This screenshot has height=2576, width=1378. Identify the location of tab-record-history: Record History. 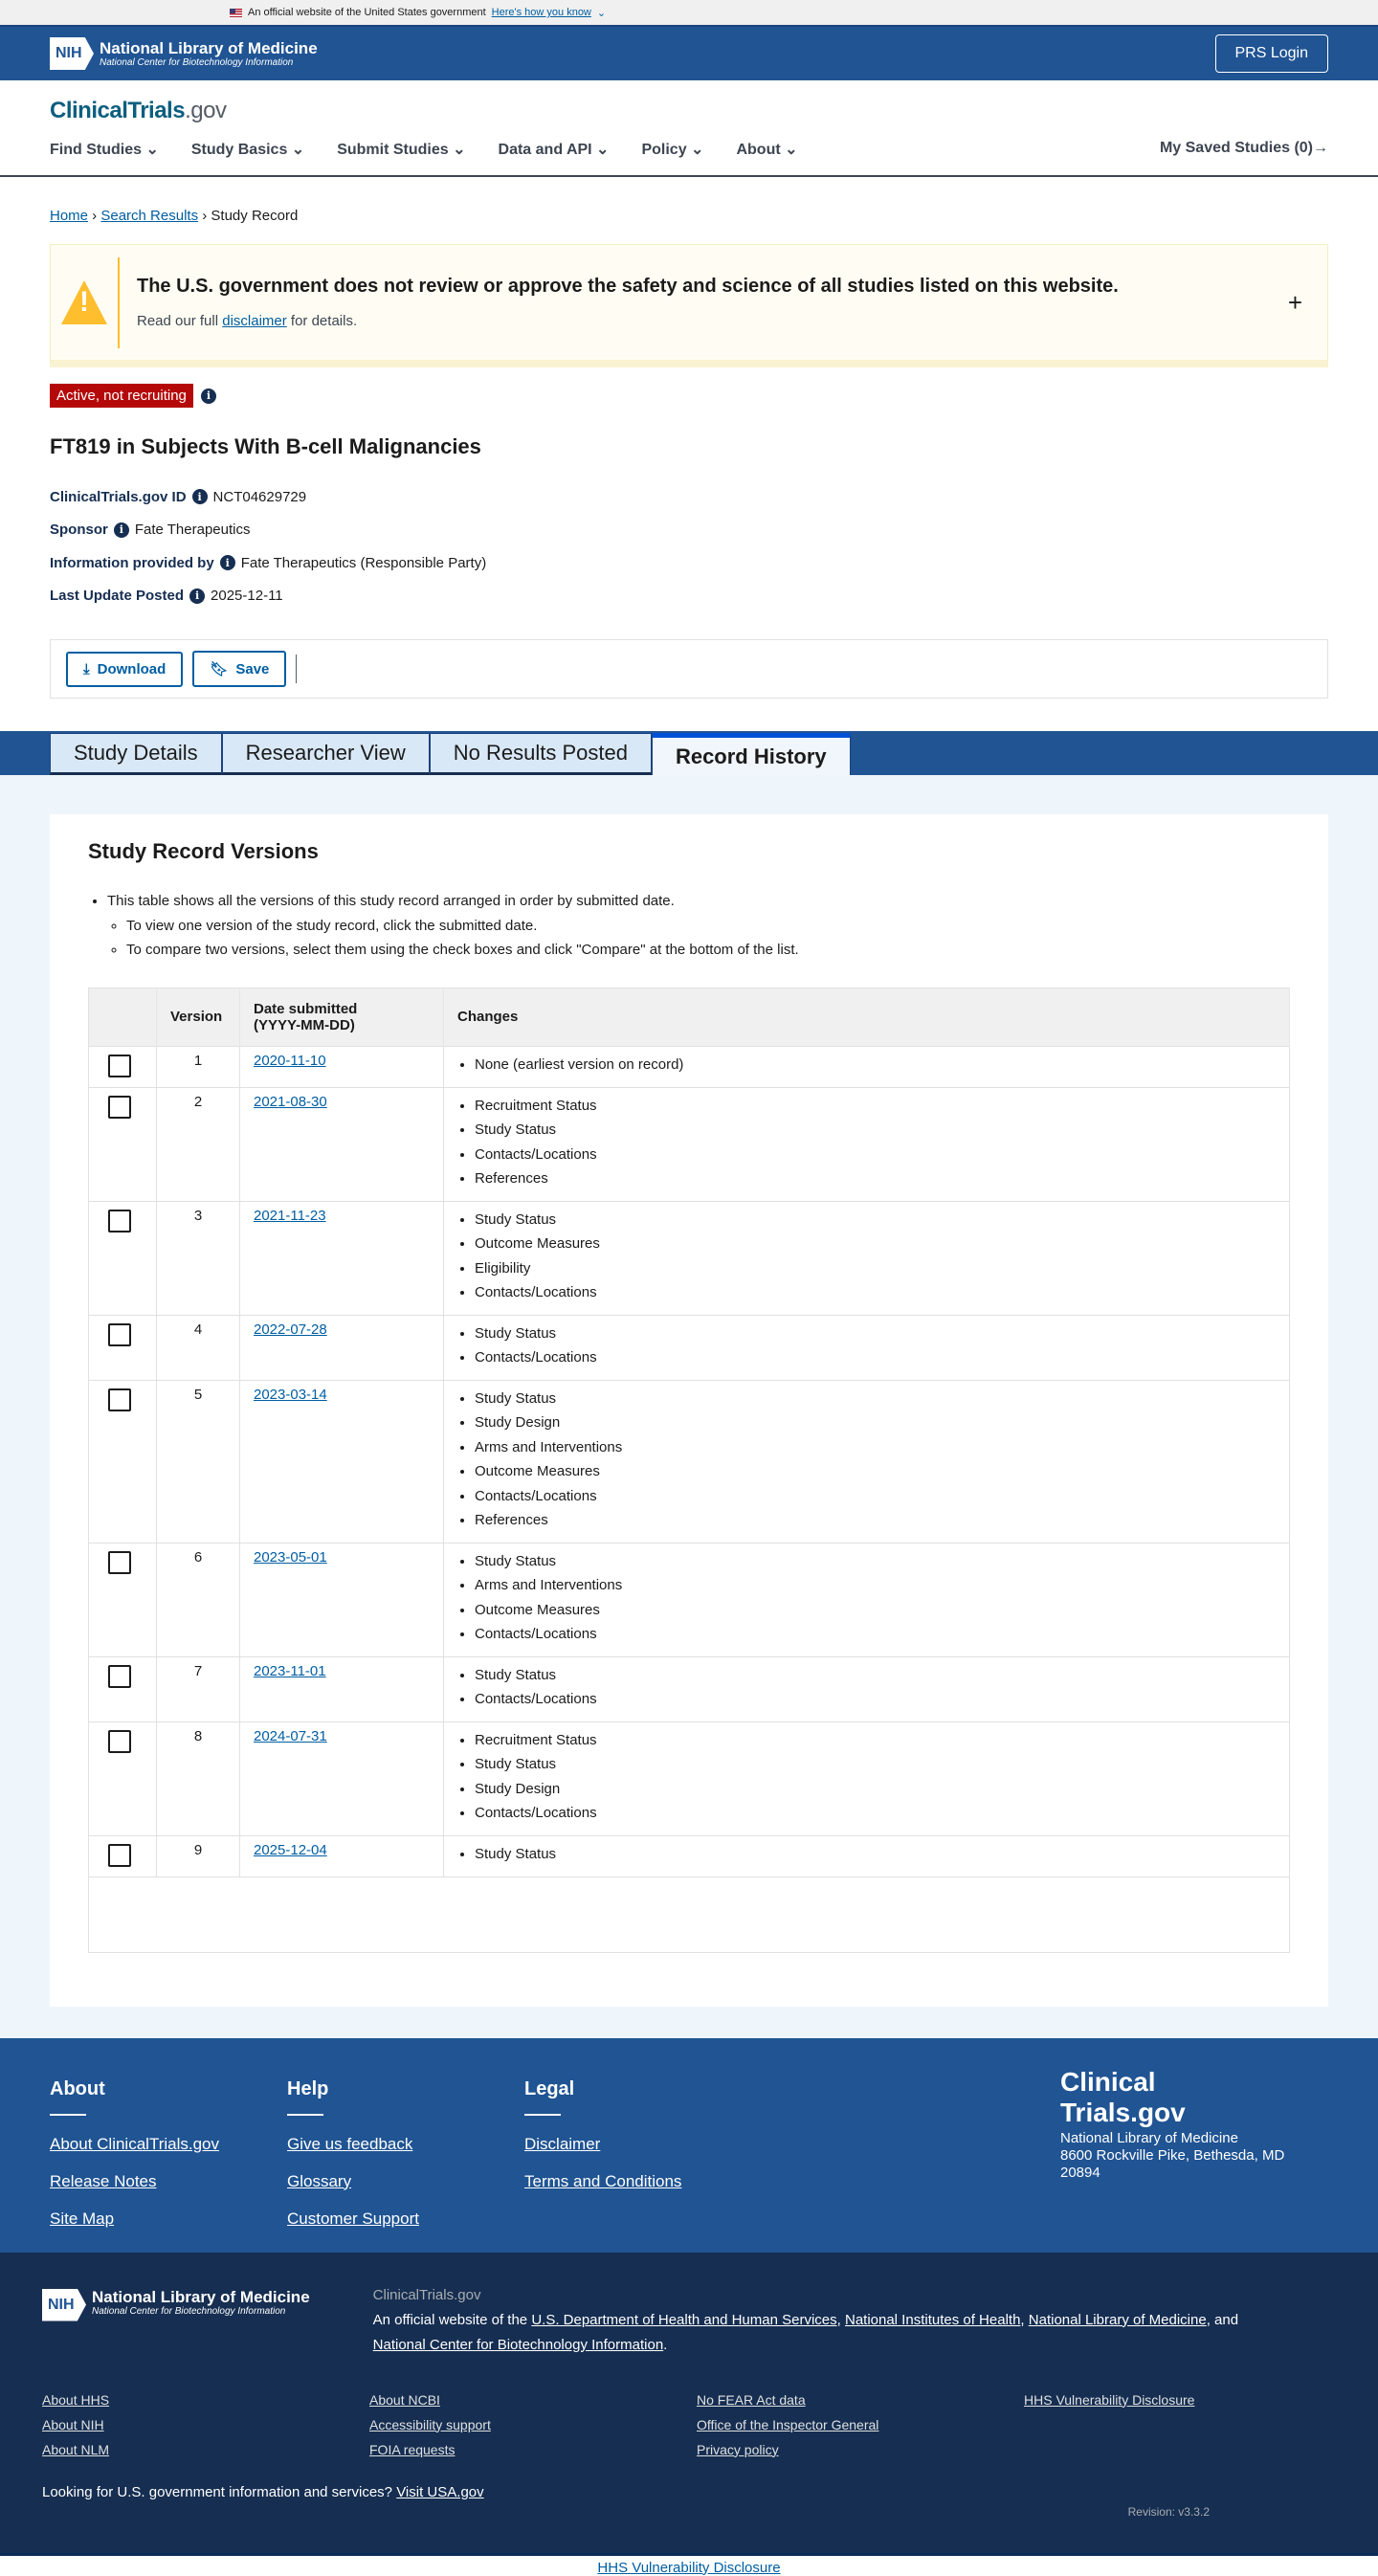
(751, 754).